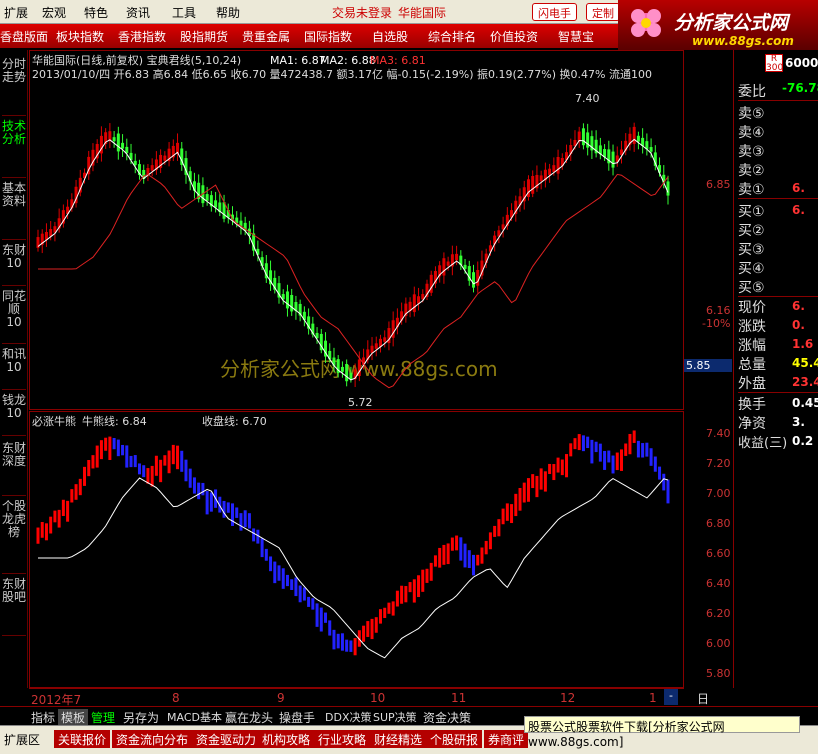 The image size is (818, 754). Describe the element at coordinates (718, 673) in the screenshot. I see `axis-tick: 5.80` at that location.